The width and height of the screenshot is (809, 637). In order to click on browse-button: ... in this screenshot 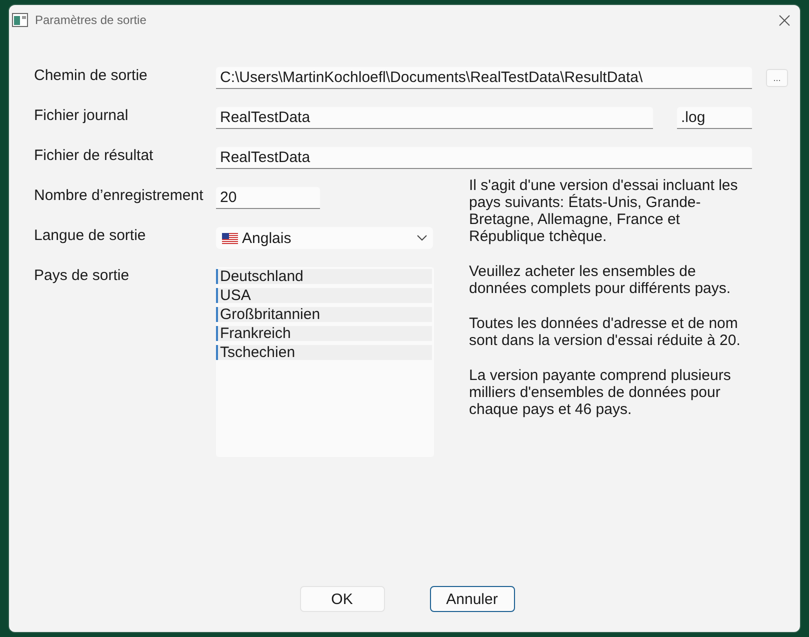, I will do `click(777, 78)`.